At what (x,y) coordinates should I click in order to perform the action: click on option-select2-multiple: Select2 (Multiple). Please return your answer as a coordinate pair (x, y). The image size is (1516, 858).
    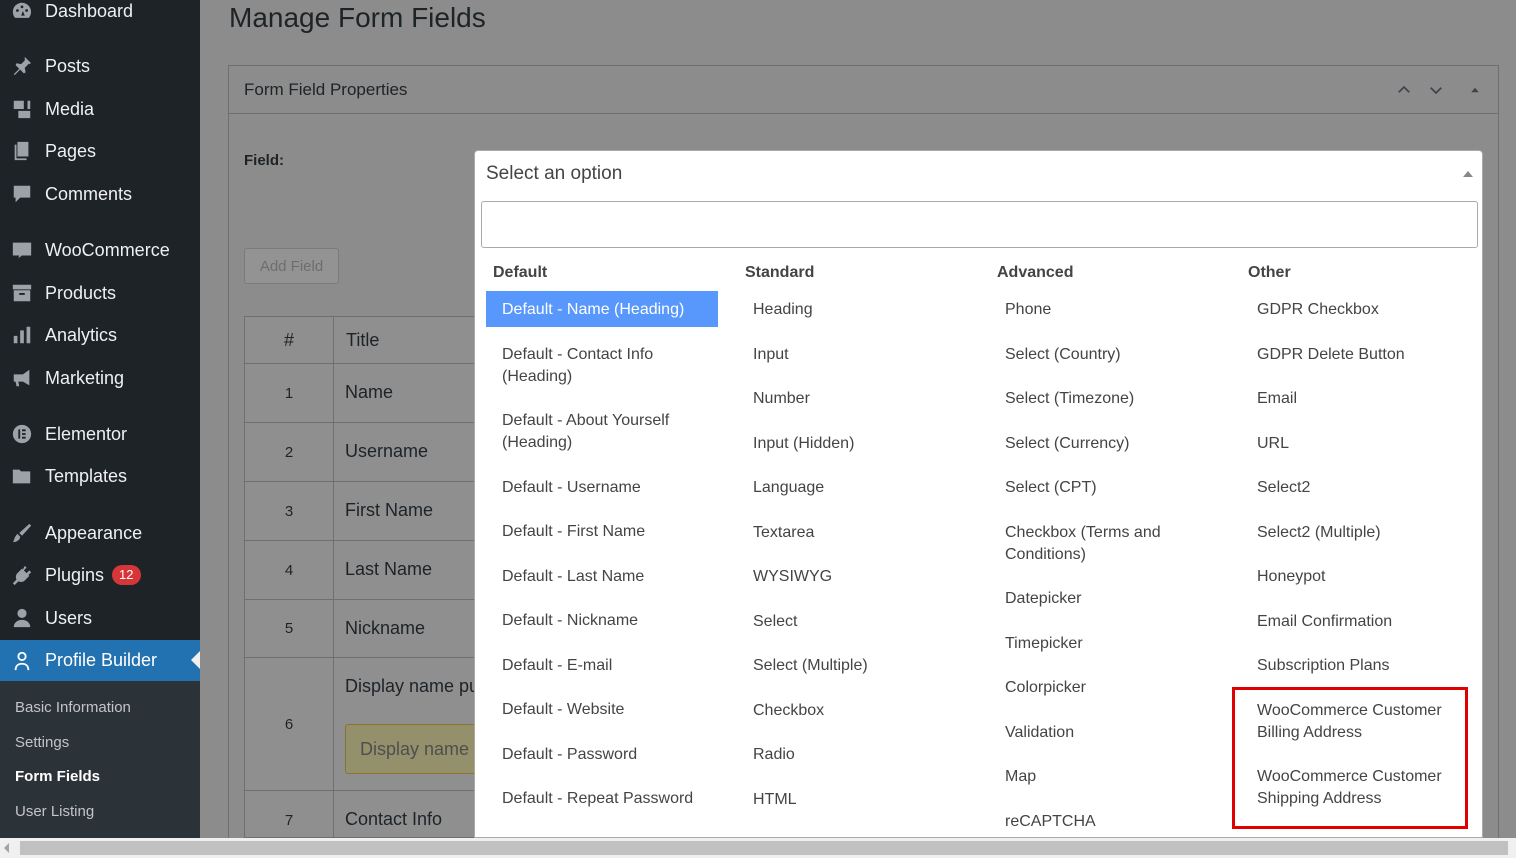
    Looking at the image, I should click on (1367, 533).